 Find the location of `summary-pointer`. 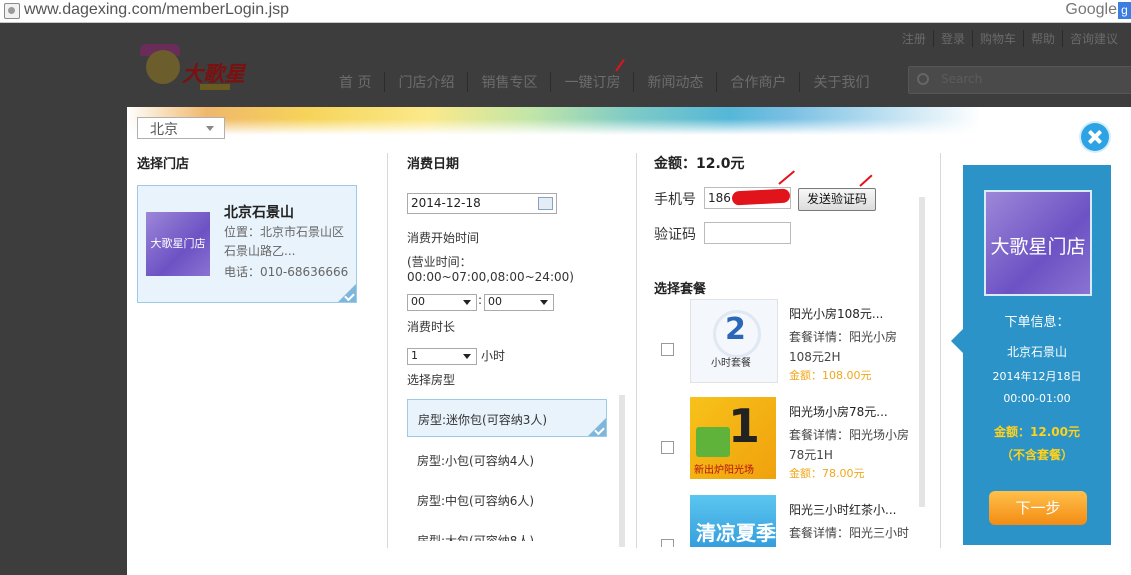

summary-pointer is located at coordinates (957, 341).